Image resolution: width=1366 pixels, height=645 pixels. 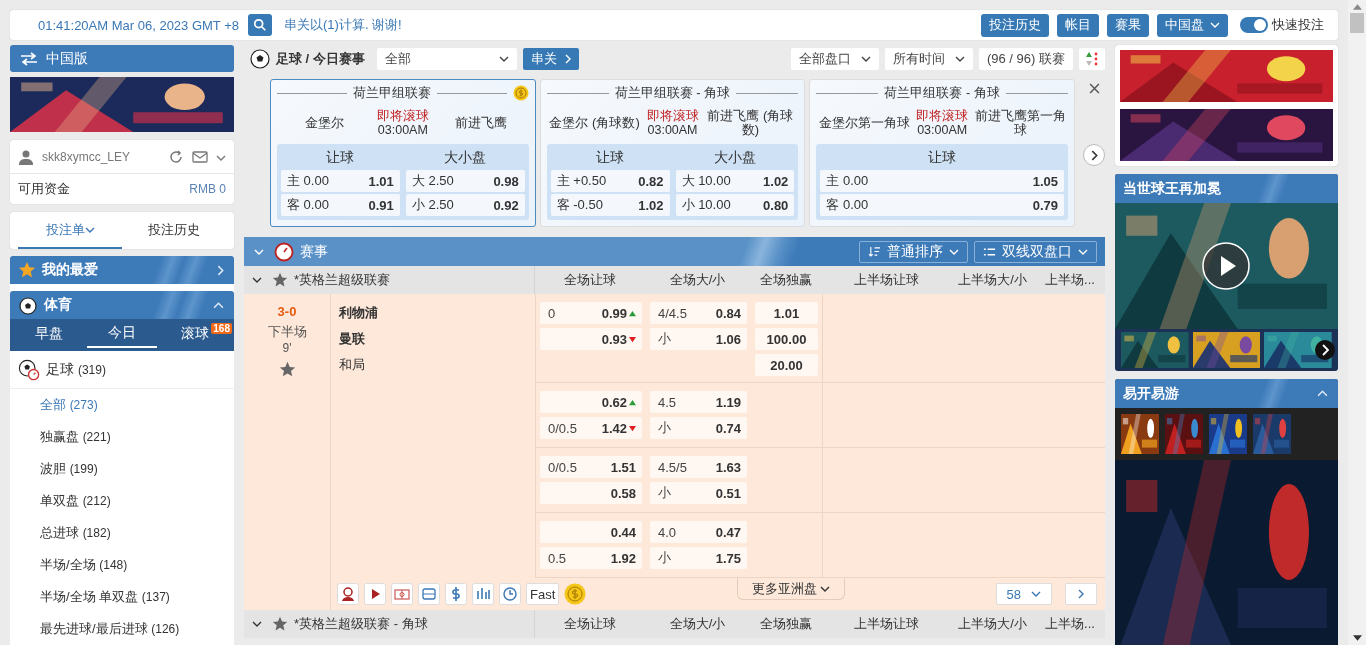 I want to click on market-item: 全部 (273), so click(x=122, y=405).